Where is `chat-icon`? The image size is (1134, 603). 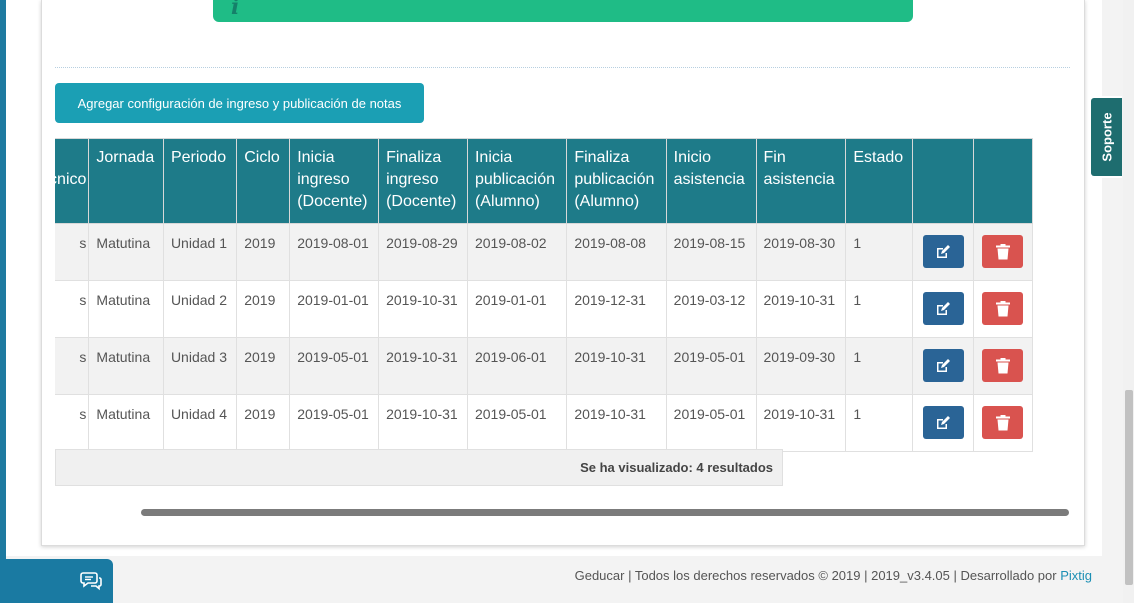 chat-icon is located at coordinates (91, 581).